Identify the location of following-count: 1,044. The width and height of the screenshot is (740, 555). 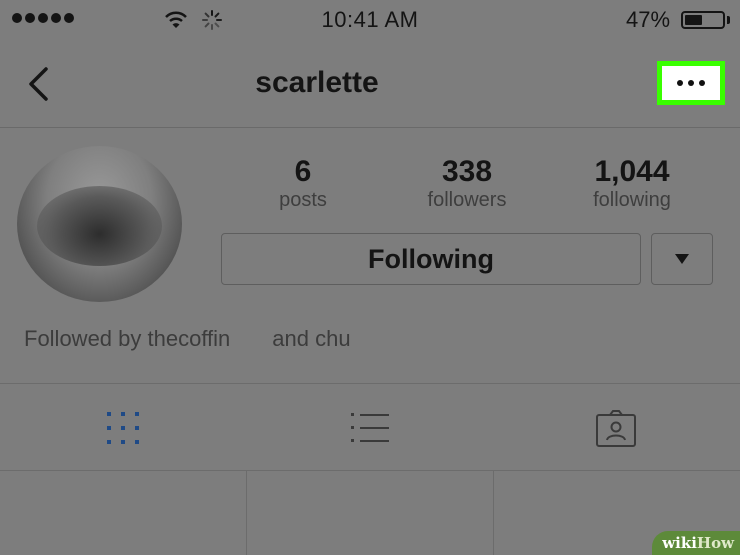
(632, 171).